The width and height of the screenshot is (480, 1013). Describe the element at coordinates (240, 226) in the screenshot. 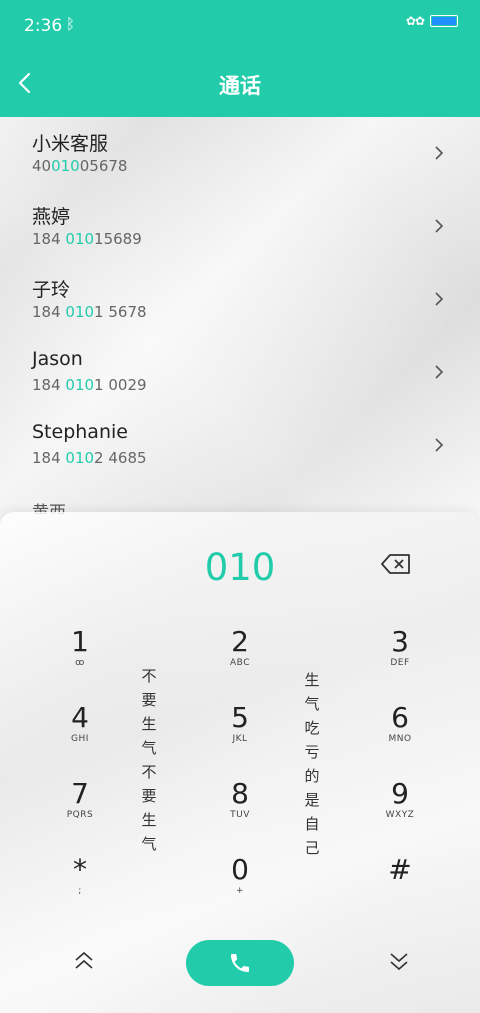

I see `contact-row: 燕婷 184 01015689` at that location.